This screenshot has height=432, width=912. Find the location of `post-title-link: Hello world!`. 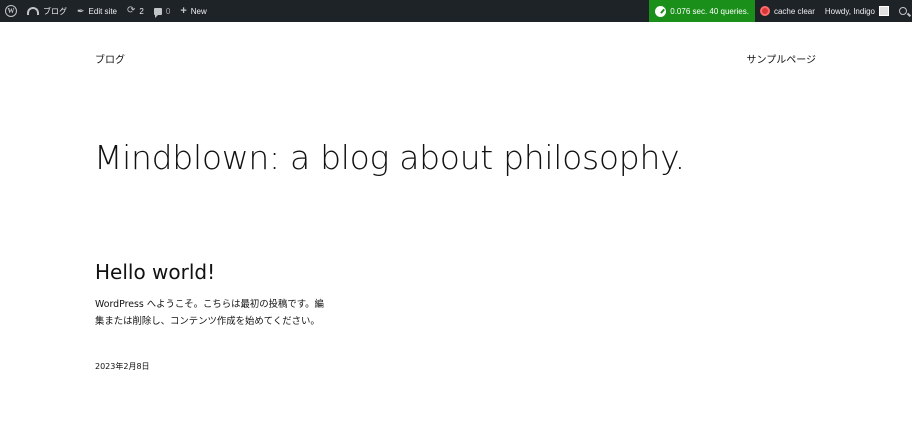

post-title-link: Hello world! is located at coordinates (155, 272).